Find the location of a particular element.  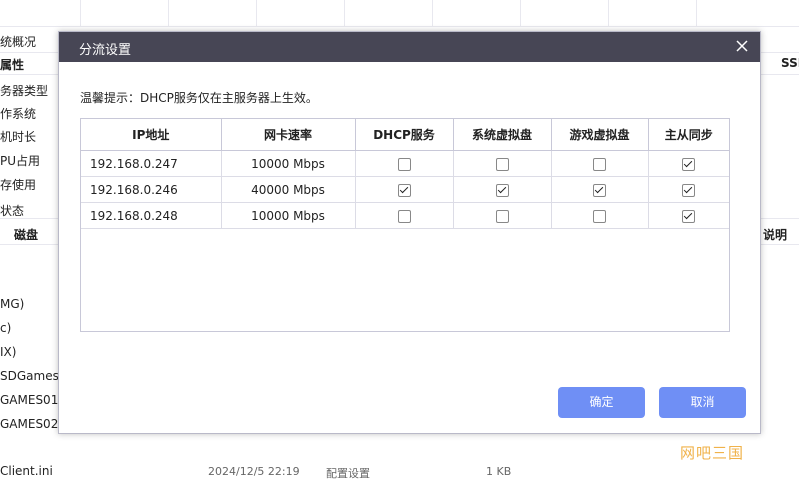

ok-button: 确定 is located at coordinates (601, 402).